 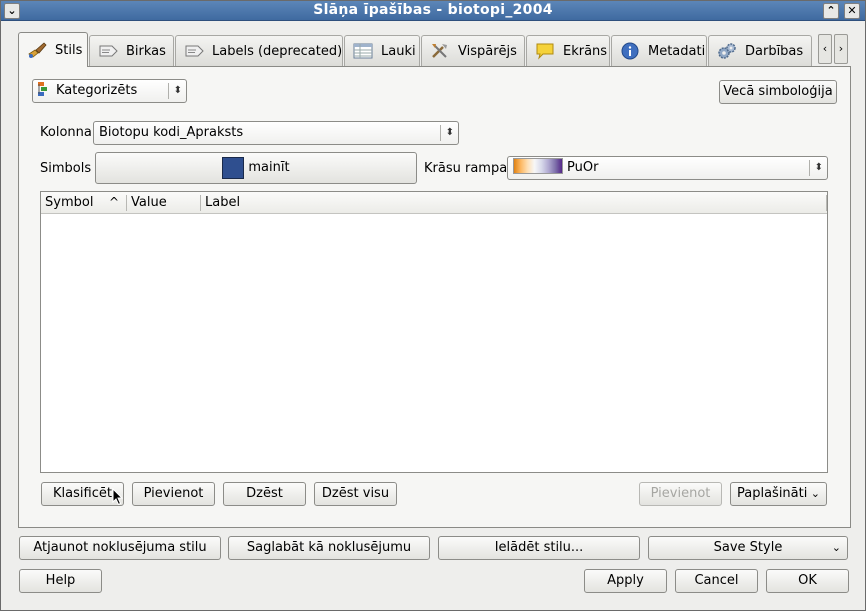 I want to click on categorized-icon, so click(x=45, y=89).